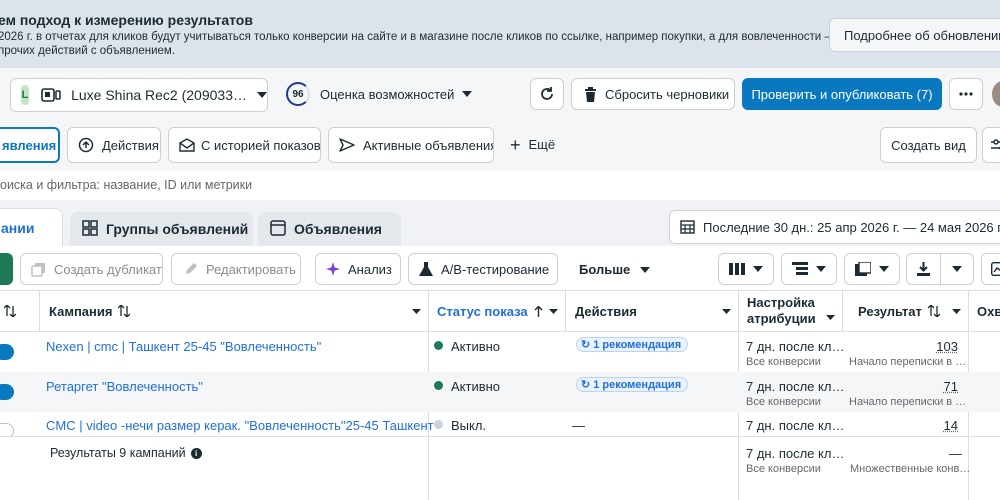 The height and width of the screenshot is (500, 1000). Describe the element at coordinates (31, 227) in the screenshot. I see `tab-campaigns: ании` at that location.